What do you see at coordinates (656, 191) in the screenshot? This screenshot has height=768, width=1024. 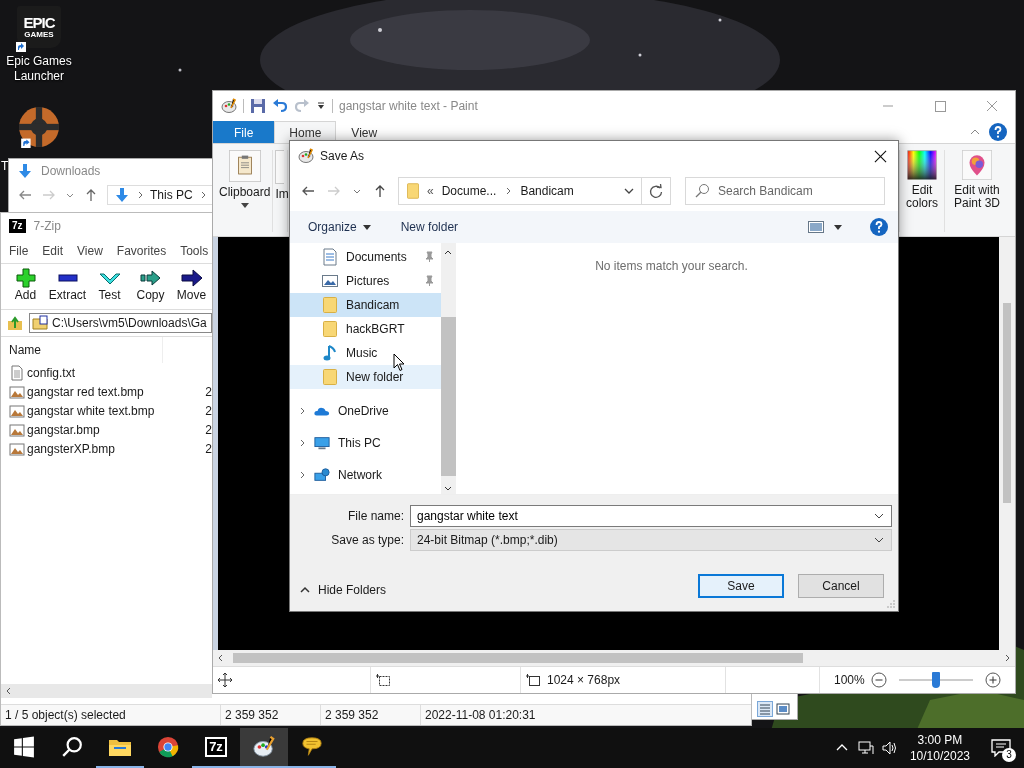 I see `refresh-button` at bounding box center [656, 191].